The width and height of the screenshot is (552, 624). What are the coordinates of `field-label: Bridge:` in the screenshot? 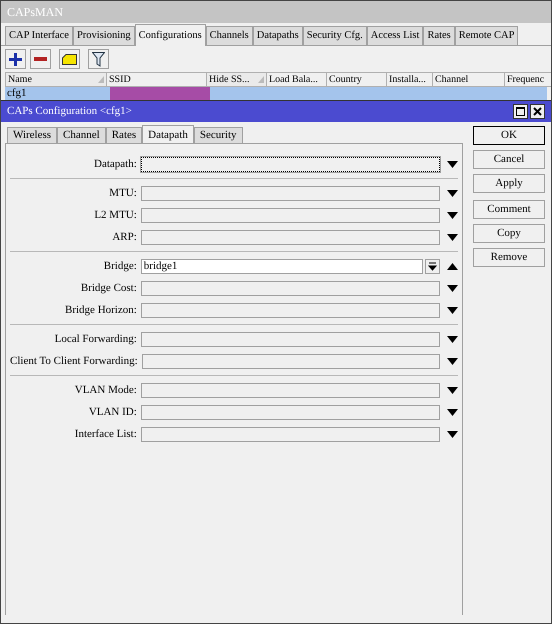 It's located at (120, 266).